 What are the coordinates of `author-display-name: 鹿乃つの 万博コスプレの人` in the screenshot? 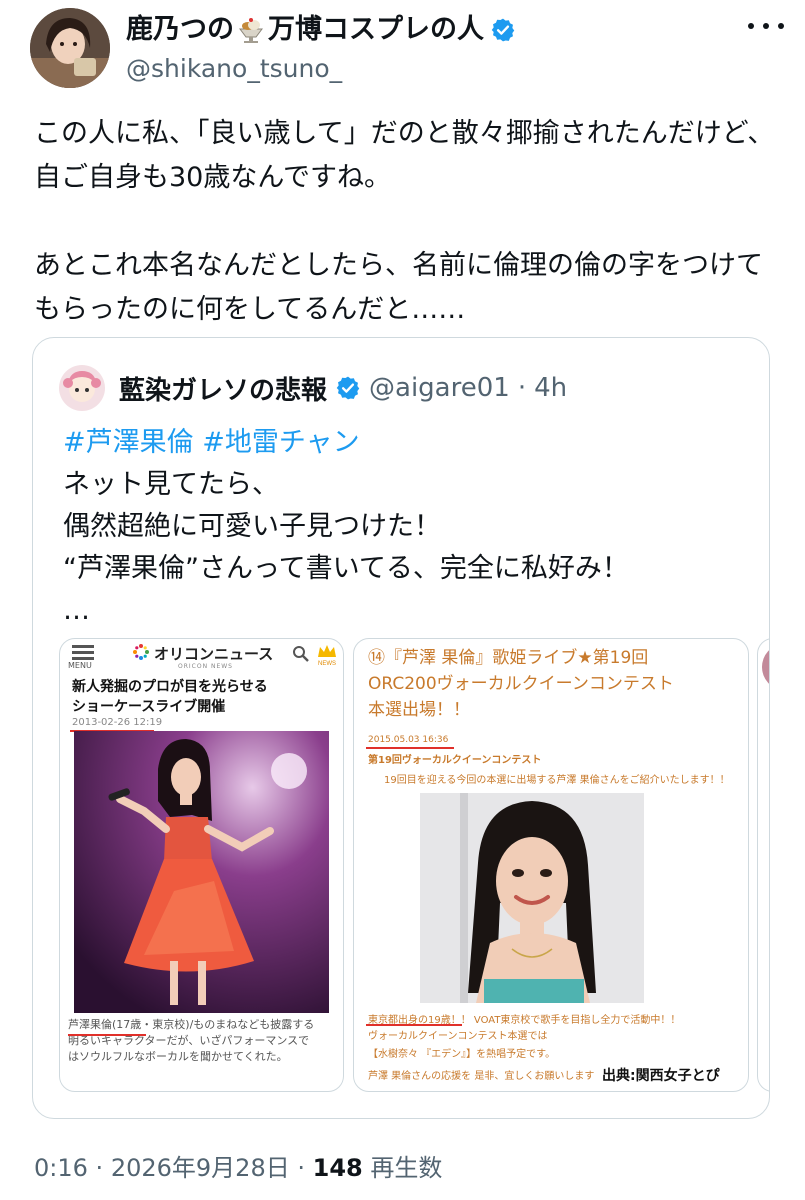 It's located at (321, 30).